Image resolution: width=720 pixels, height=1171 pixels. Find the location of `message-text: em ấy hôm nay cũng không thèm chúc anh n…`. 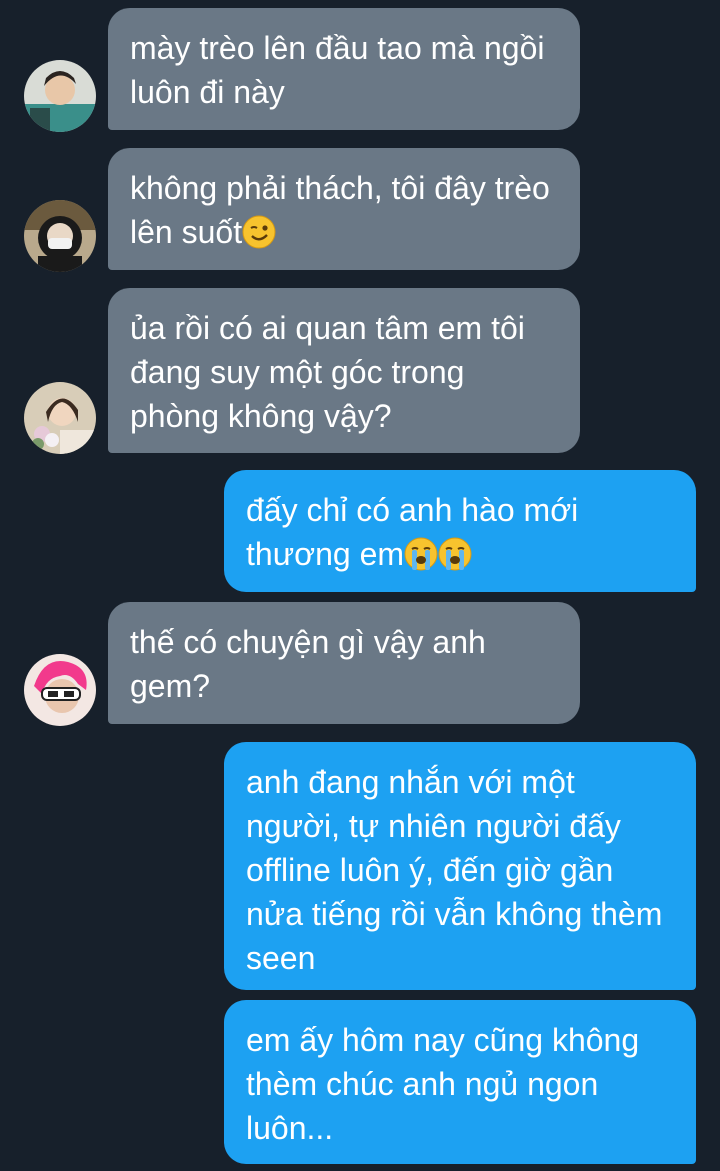

message-text: em ấy hôm nay cũng không thèm chúc anh n… is located at coordinates (443, 1084).